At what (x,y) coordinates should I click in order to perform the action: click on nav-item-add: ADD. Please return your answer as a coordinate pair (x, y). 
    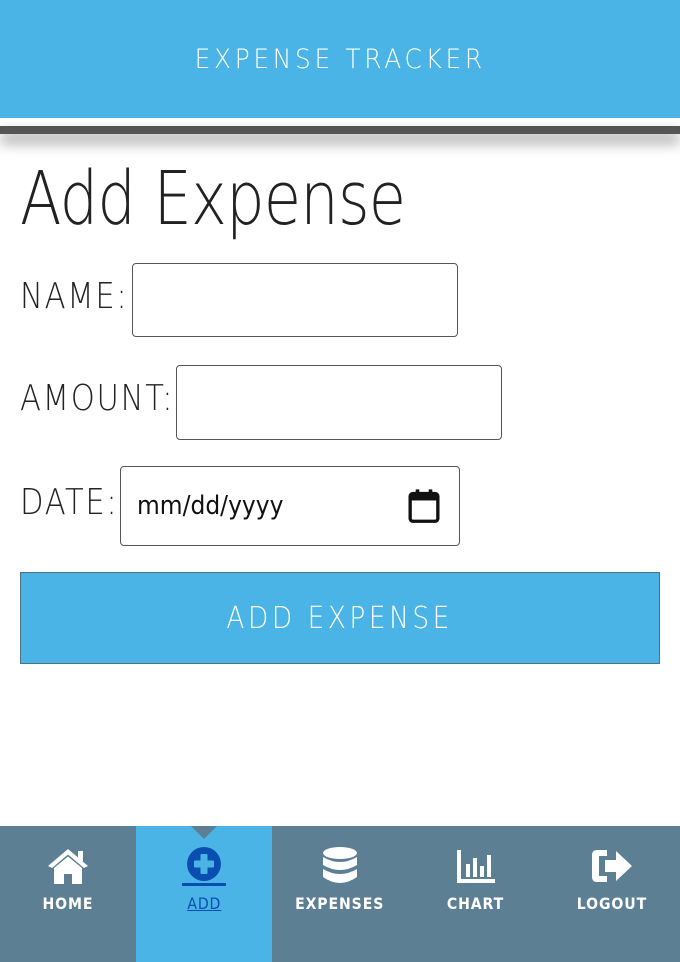
    Looking at the image, I should click on (204, 894).